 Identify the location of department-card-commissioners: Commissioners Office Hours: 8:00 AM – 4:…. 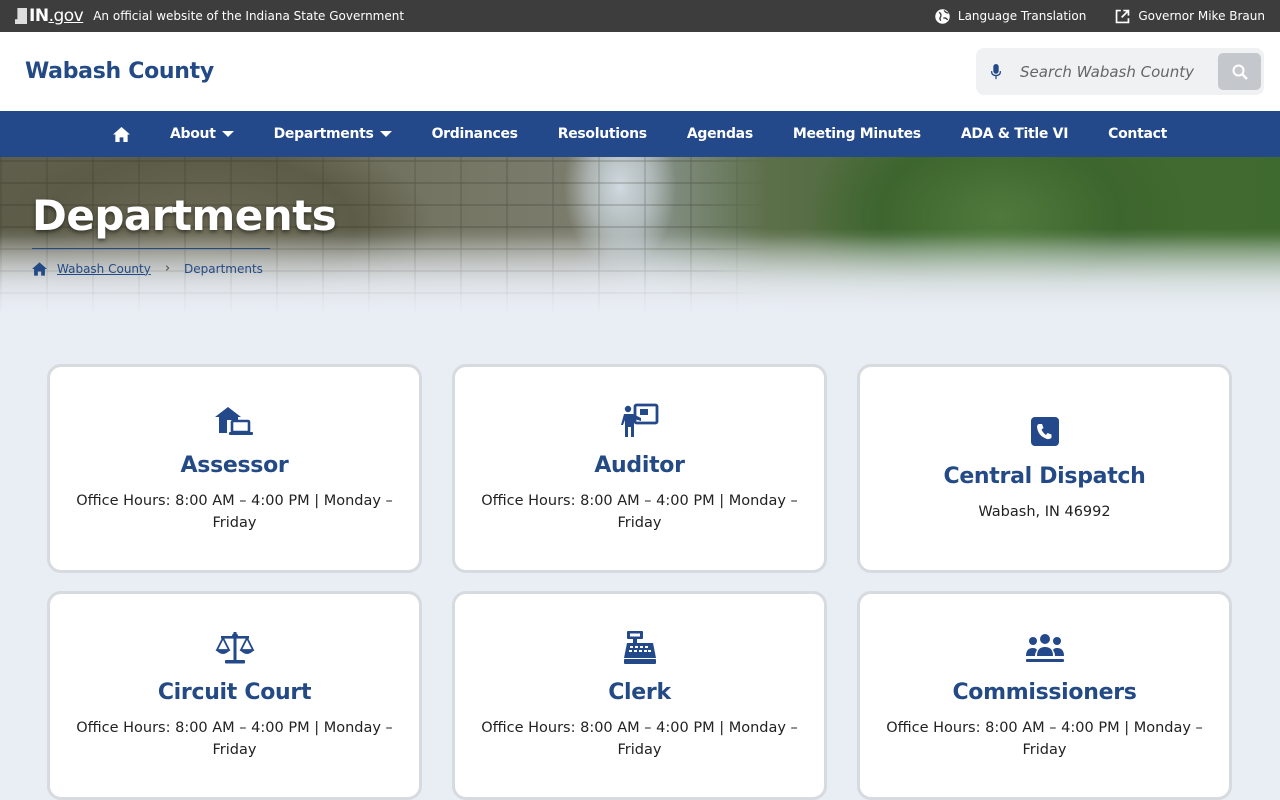
(1044, 695).